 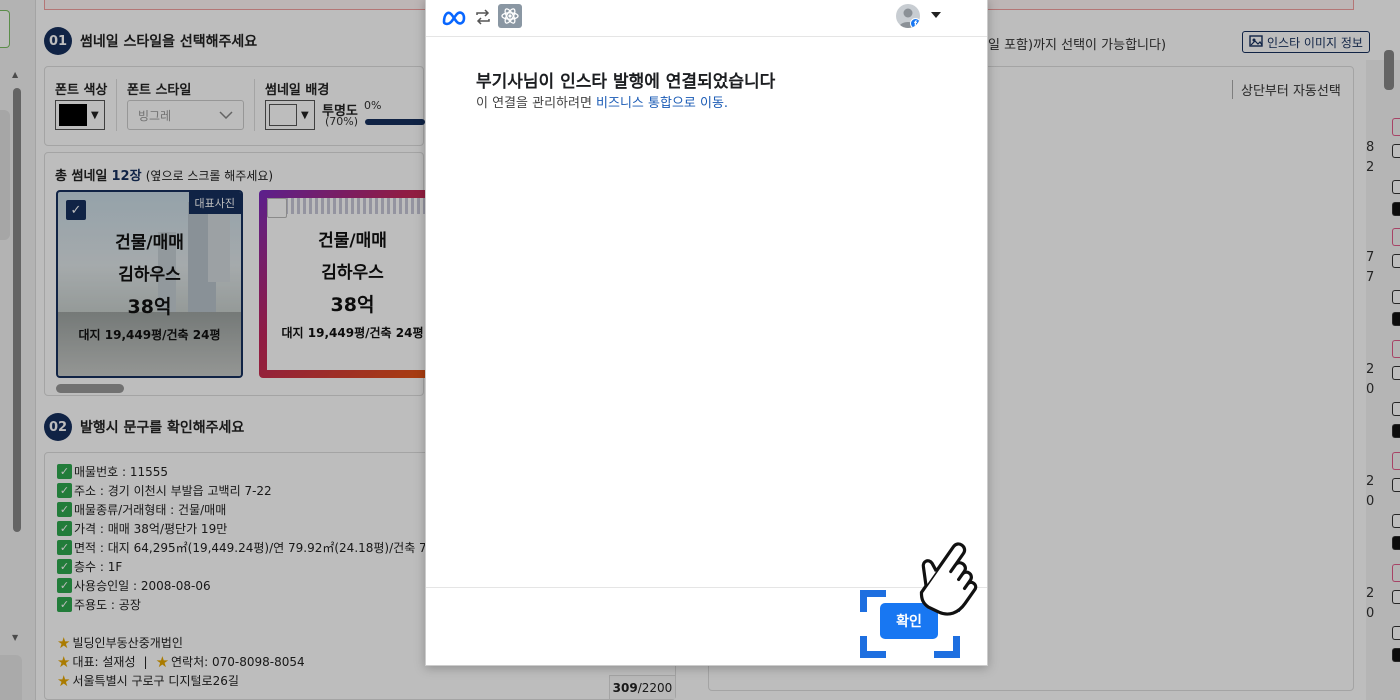 I want to click on dialog-header: f, so click(x=706, y=18).